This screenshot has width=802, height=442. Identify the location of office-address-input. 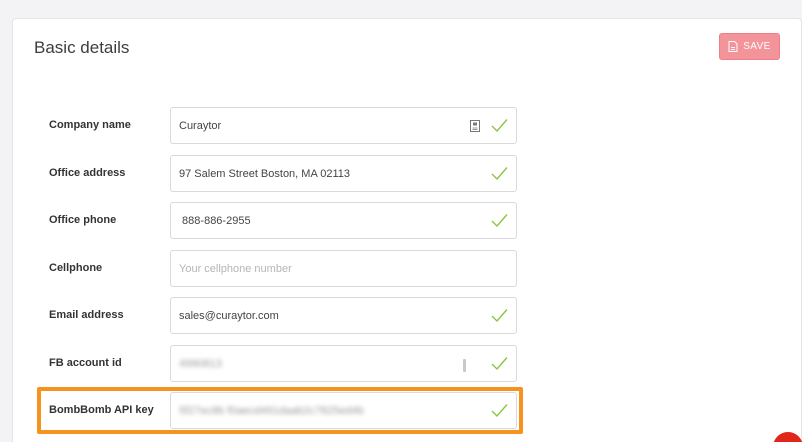
(343, 173).